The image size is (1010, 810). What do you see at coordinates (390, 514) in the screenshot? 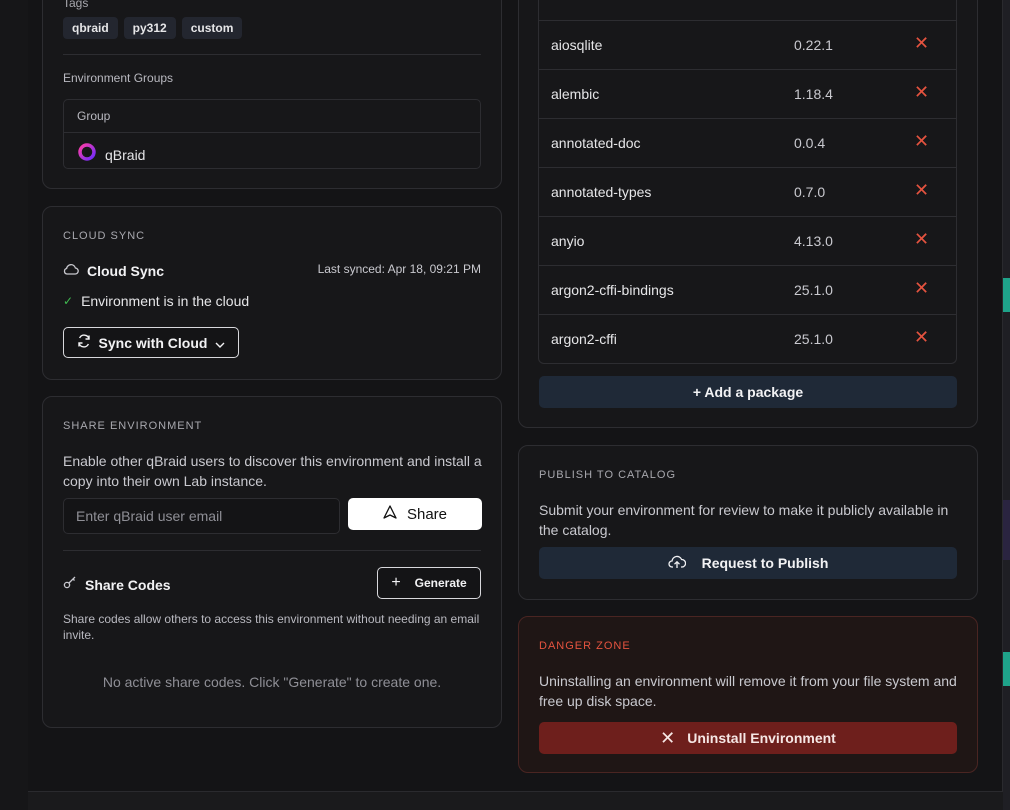
I see `send-icon` at bounding box center [390, 514].